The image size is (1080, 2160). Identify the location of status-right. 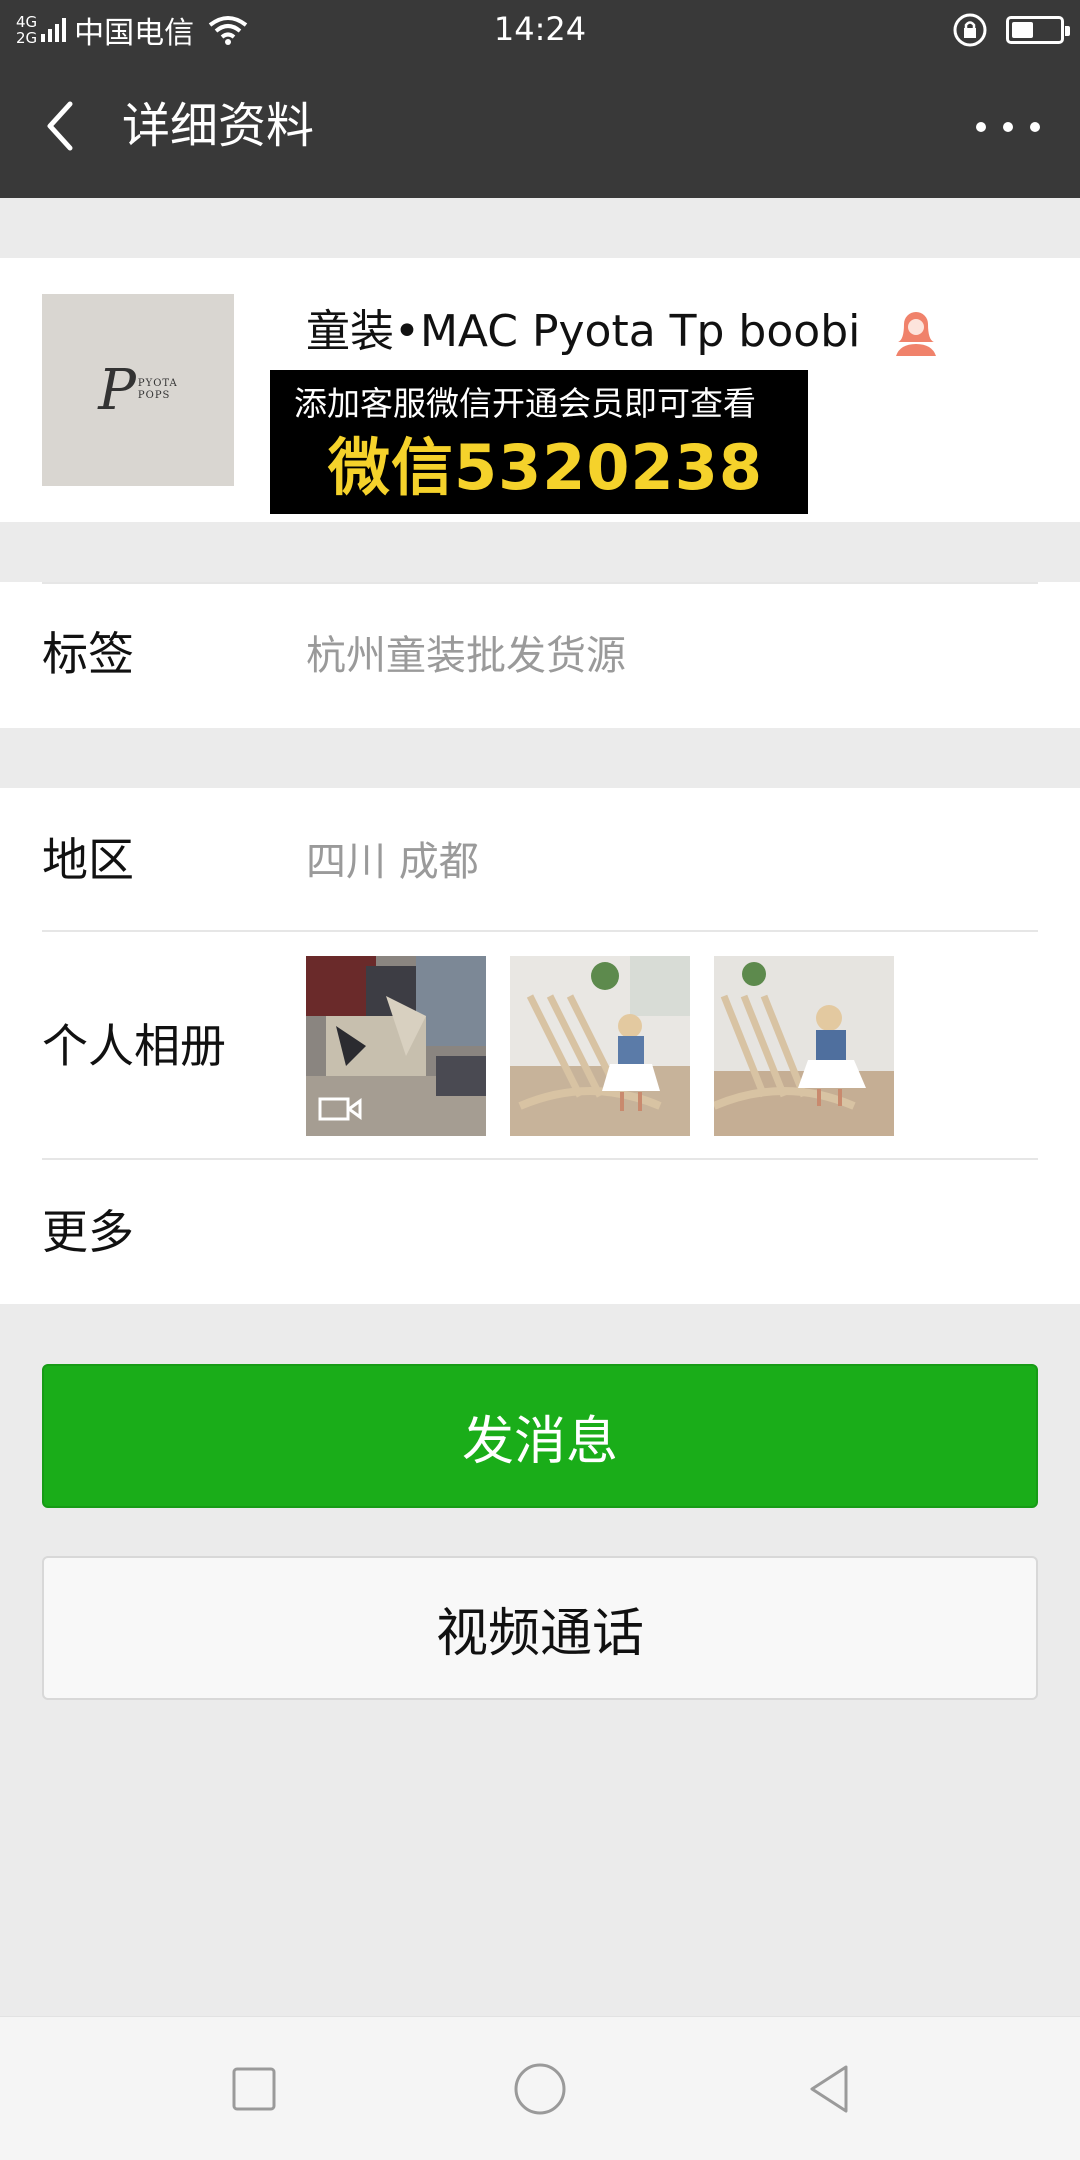
(1011, 30).